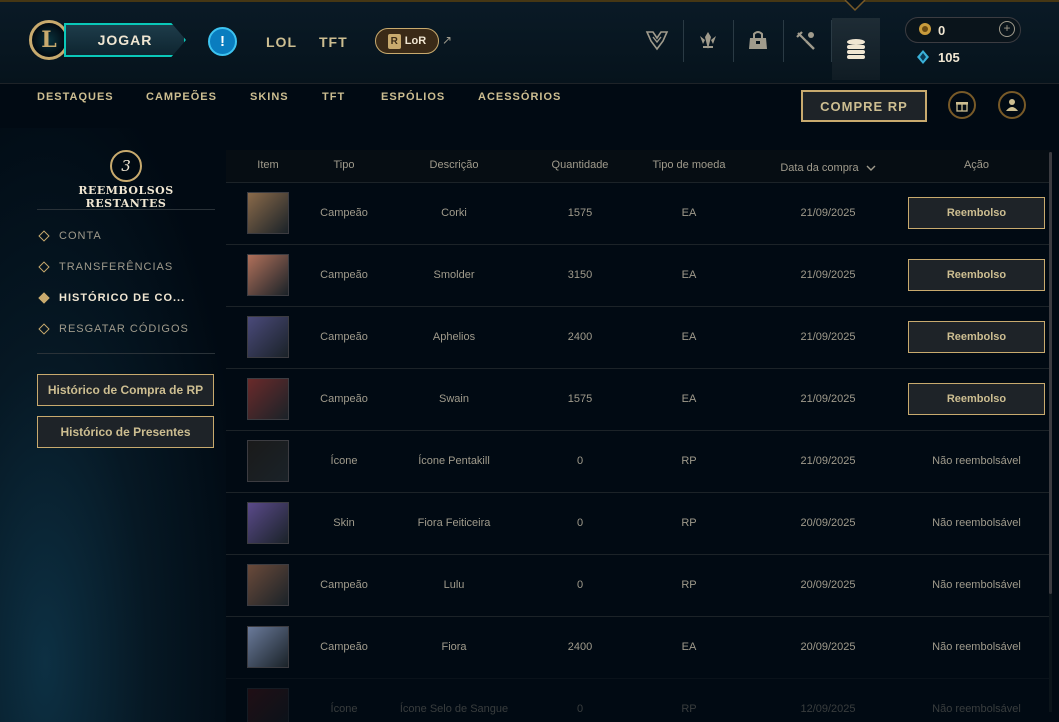 This screenshot has height=722, width=1059. I want to click on lor-badge-icon: R, so click(394, 41).